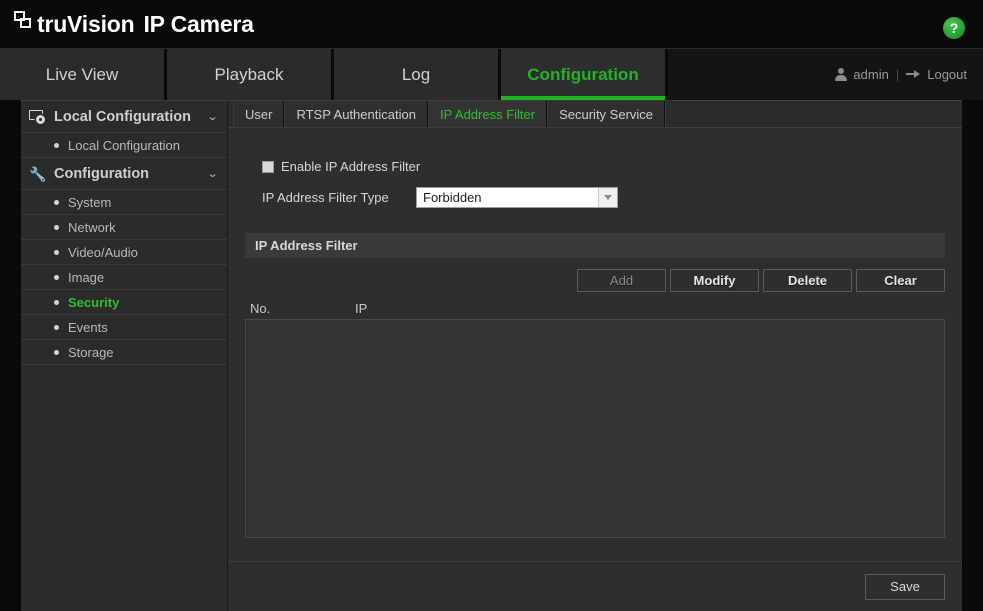 The width and height of the screenshot is (983, 611). Describe the element at coordinates (351, 166) in the screenshot. I see `enable-ip-address-filter-label: Enable IP Address Filter` at that location.